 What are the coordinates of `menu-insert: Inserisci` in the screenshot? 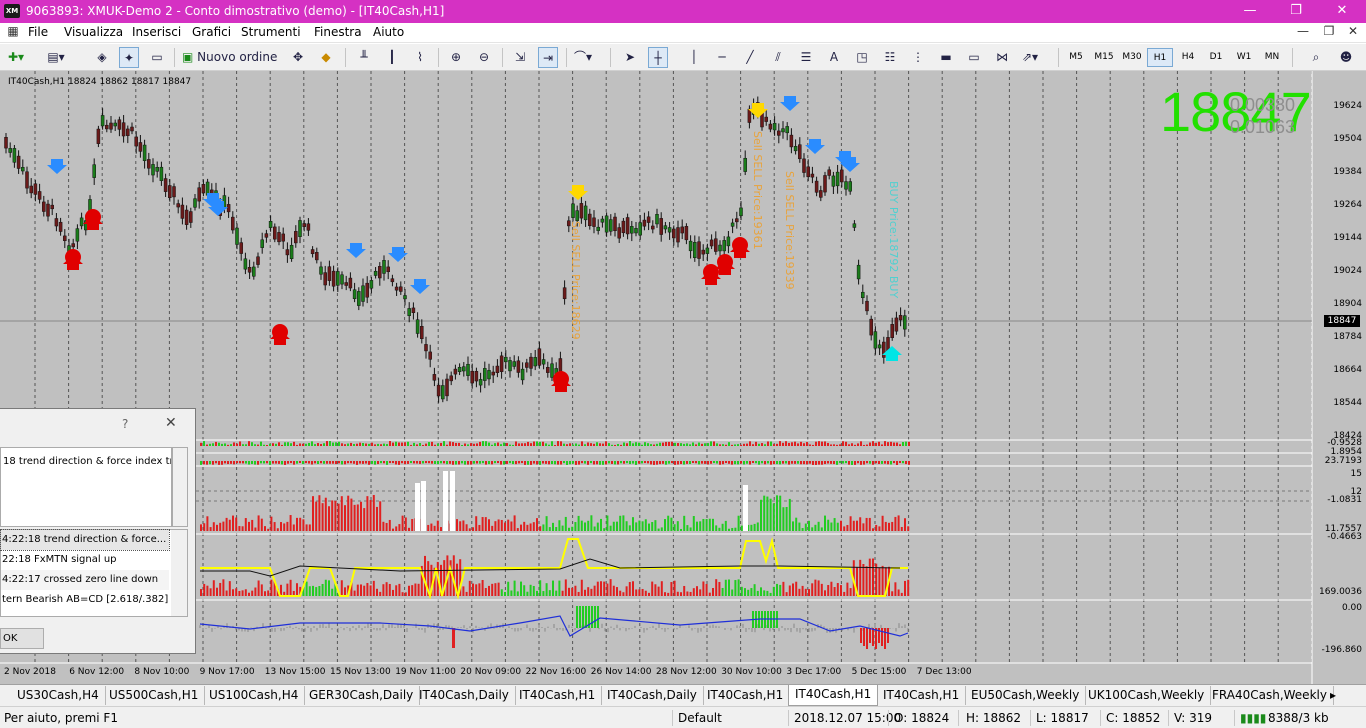 It's located at (156, 32).